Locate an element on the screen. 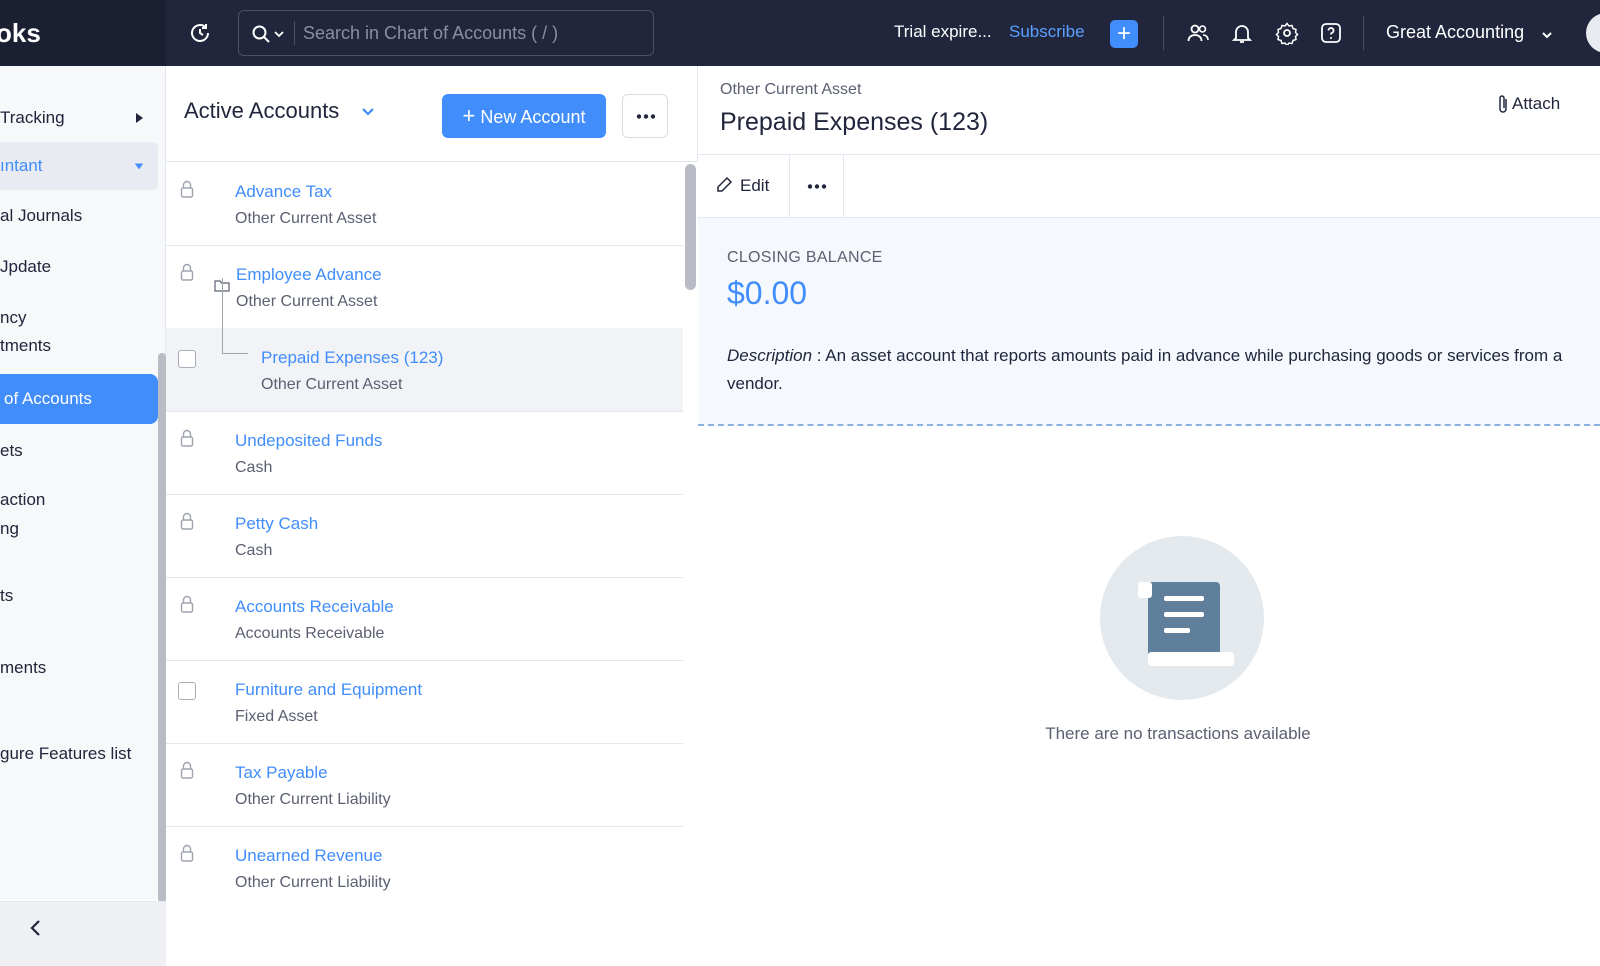  account-name: Tax Payable is located at coordinates (281, 773).